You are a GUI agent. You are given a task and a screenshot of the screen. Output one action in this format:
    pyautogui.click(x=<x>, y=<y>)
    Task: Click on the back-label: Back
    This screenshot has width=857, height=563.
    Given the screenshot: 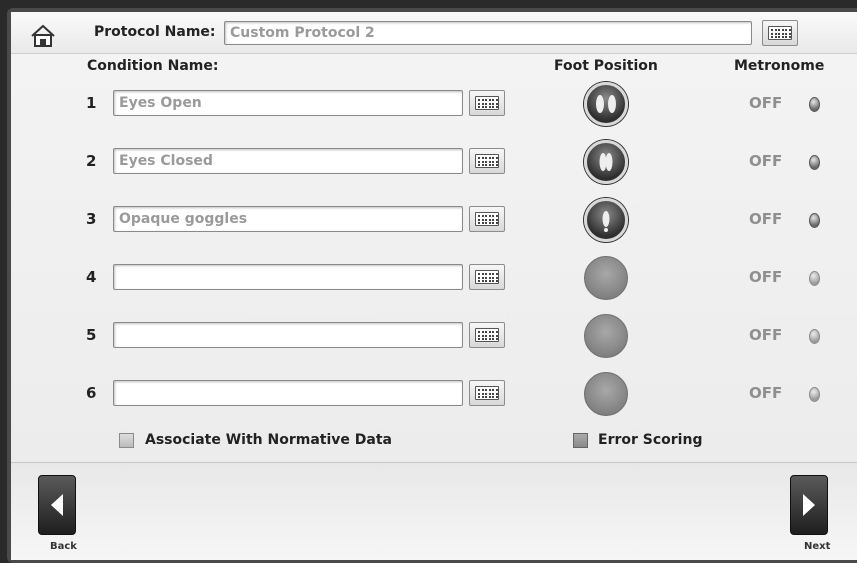 What is the action you would take?
    pyautogui.click(x=63, y=546)
    